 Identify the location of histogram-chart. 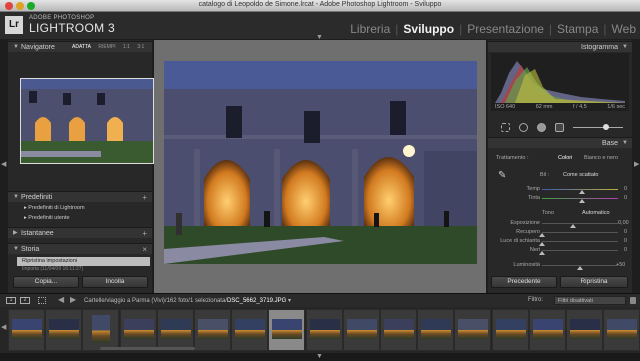
(560, 82).